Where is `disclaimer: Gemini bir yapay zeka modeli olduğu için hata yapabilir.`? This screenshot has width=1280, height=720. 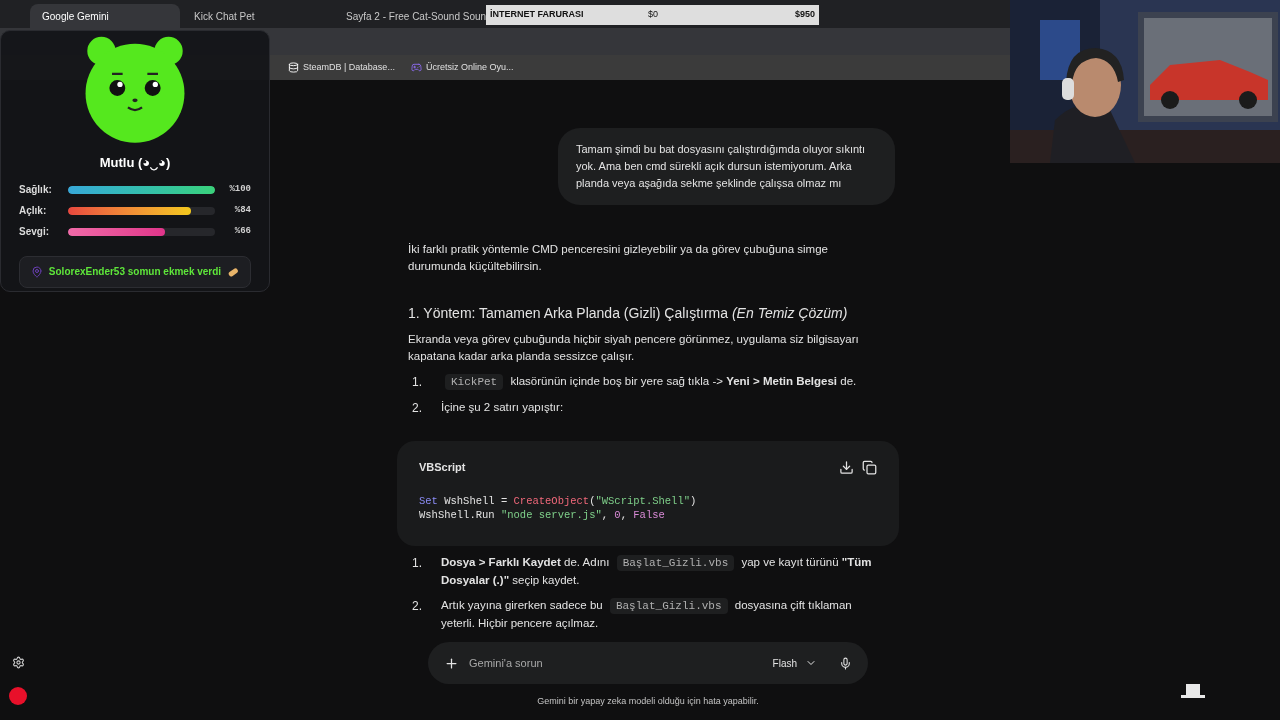
disclaimer: Gemini bir yapay zeka modeli olduğu için hata yapabilir. is located at coordinates (648, 702).